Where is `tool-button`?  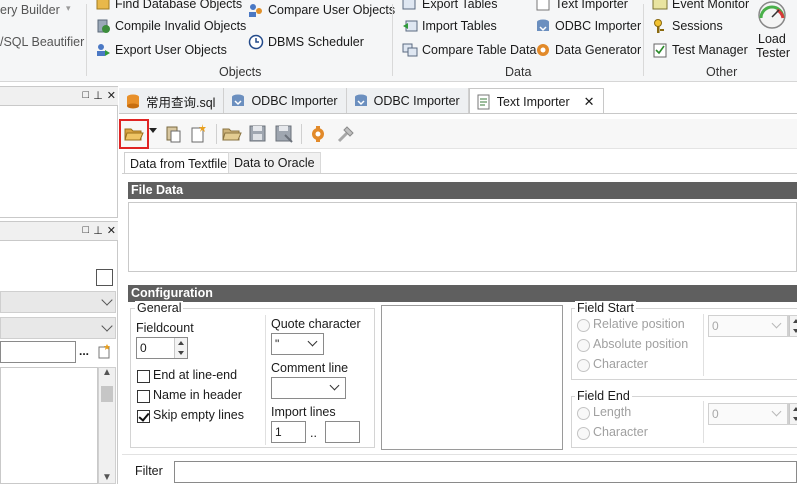
tool-button is located at coordinates (346, 134).